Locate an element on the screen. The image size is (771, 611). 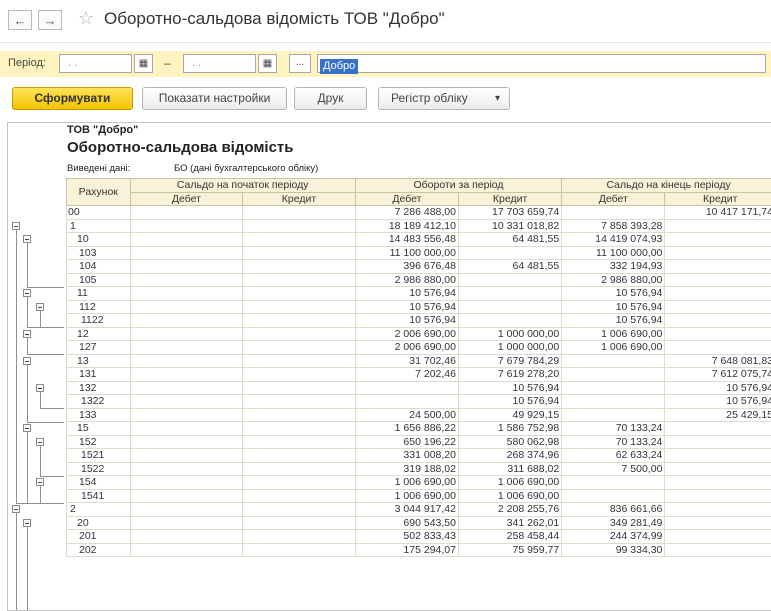
amount-cell: 11 100 000,00 is located at coordinates (406, 252).